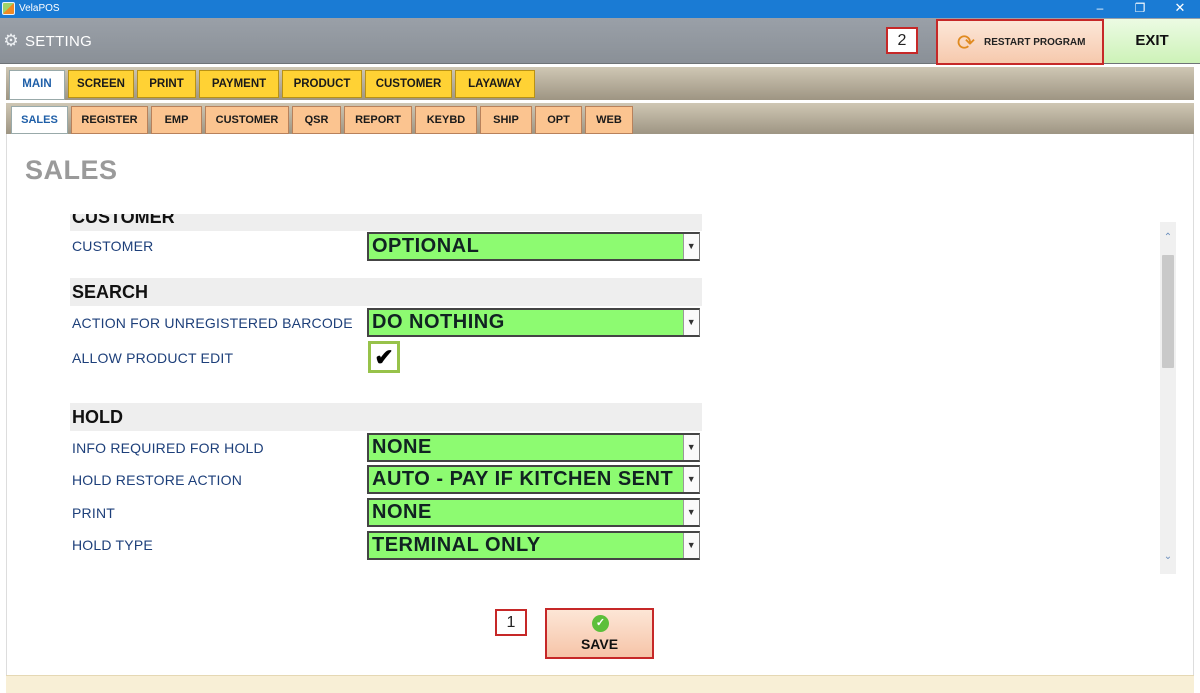  I want to click on callout-save: 1, so click(511, 622).